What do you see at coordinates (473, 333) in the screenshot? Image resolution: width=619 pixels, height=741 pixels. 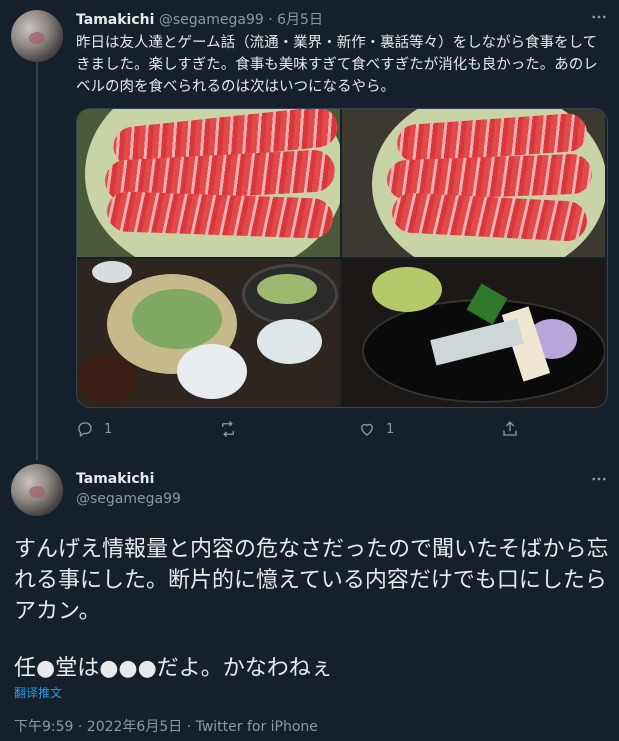 I see `photo-appetizer-tray` at bounding box center [473, 333].